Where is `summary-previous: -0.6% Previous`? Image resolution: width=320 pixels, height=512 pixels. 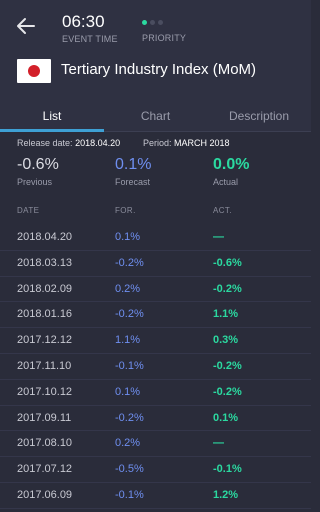
summary-previous: -0.6% Previous is located at coordinates (38, 171).